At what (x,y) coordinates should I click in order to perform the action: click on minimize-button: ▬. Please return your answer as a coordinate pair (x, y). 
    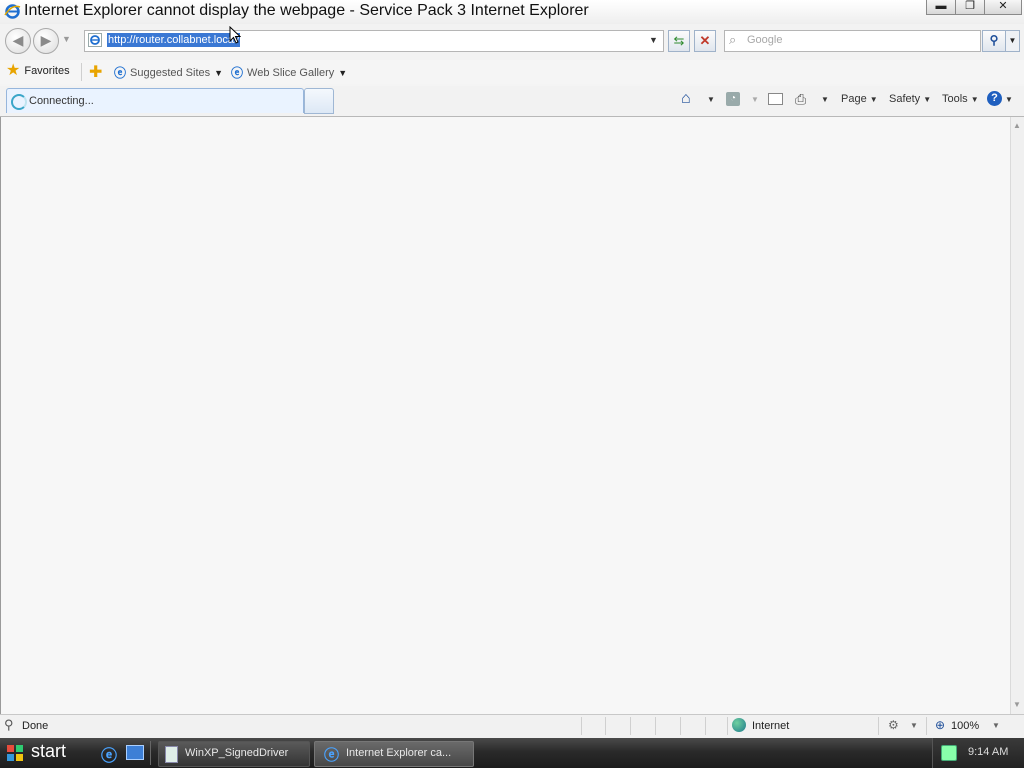
    Looking at the image, I should click on (941, 7).